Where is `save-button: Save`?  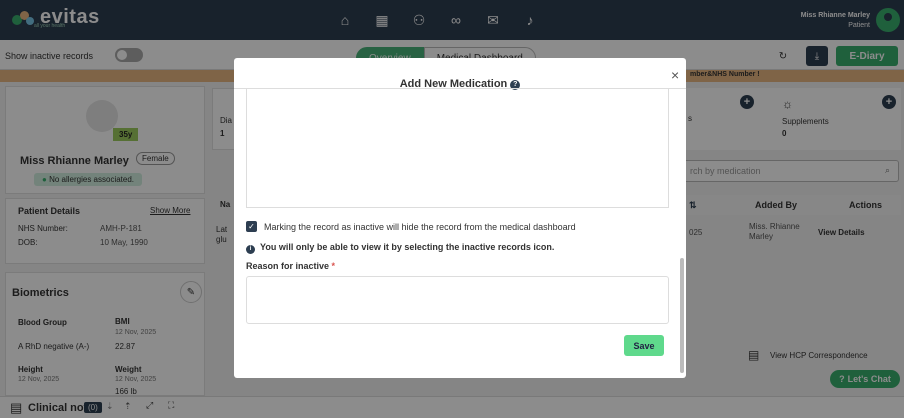
save-button: Save is located at coordinates (644, 345).